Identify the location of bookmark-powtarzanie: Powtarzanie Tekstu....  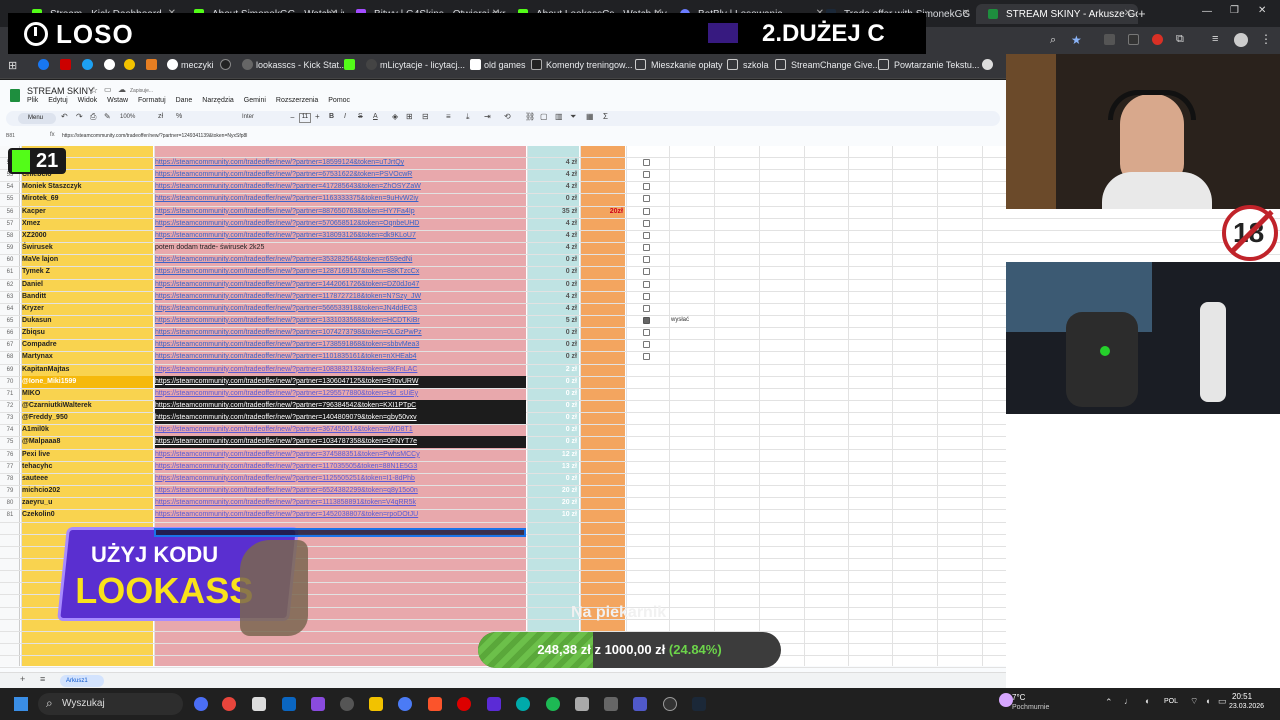
(936, 65).